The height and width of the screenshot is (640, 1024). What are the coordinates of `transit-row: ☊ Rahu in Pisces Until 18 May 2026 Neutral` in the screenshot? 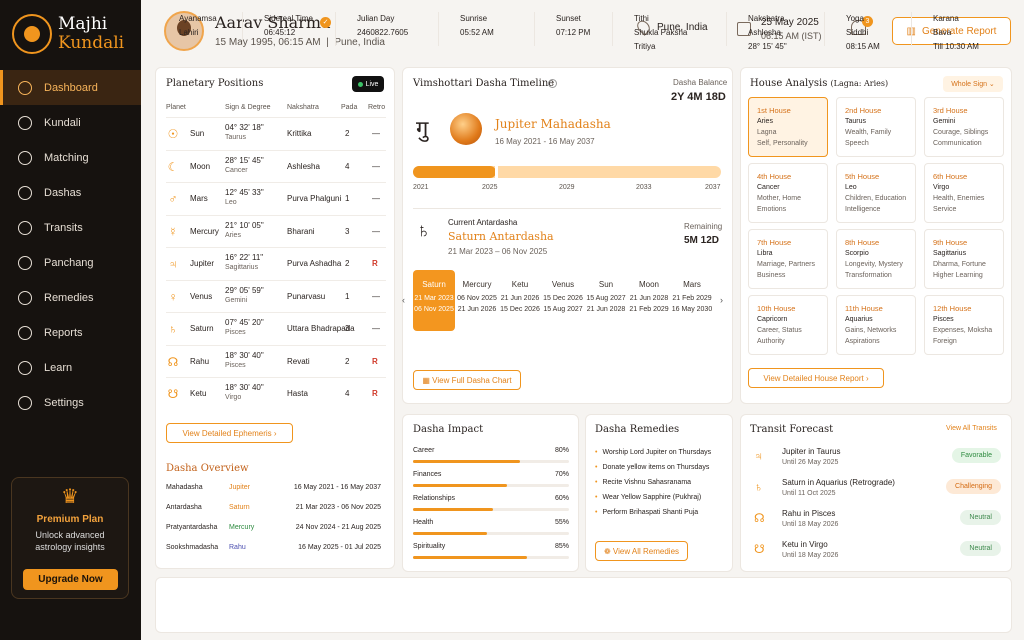 It's located at (878, 520).